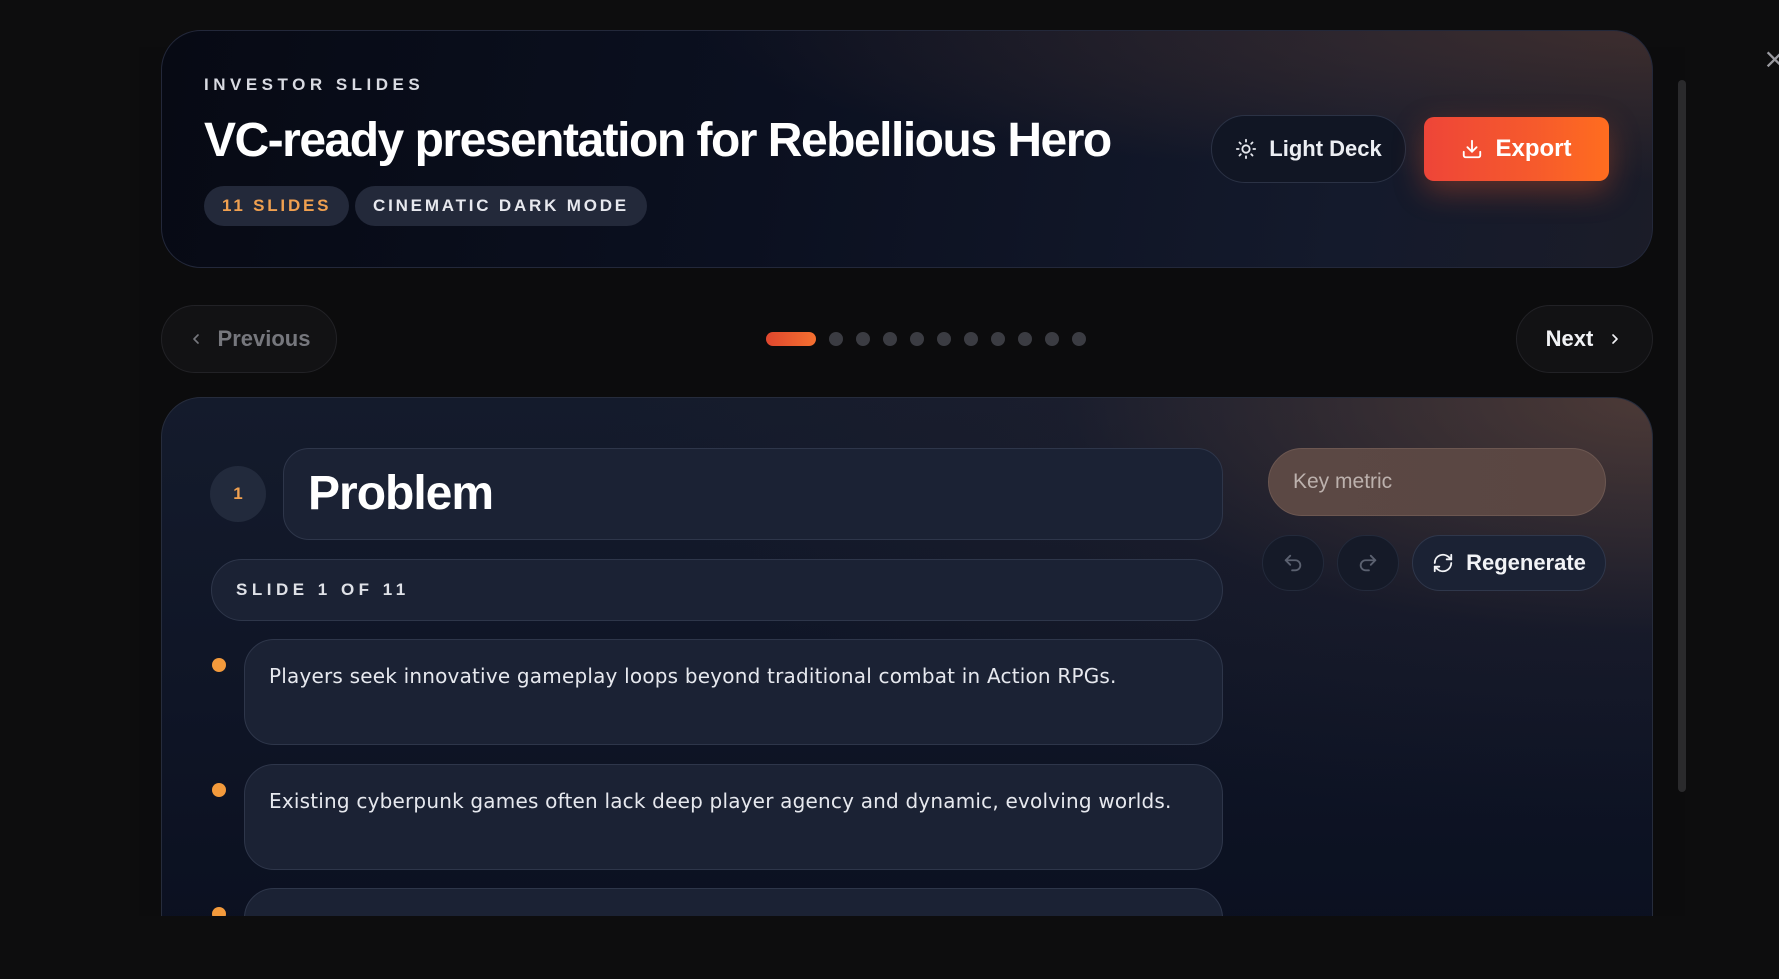 Image resolution: width=1779 pixels, height=979 pixels. What do you see at coordinates (1443, 563) in the screenshot?
I see `refresh-icon` at bounding box center [1443, 563].